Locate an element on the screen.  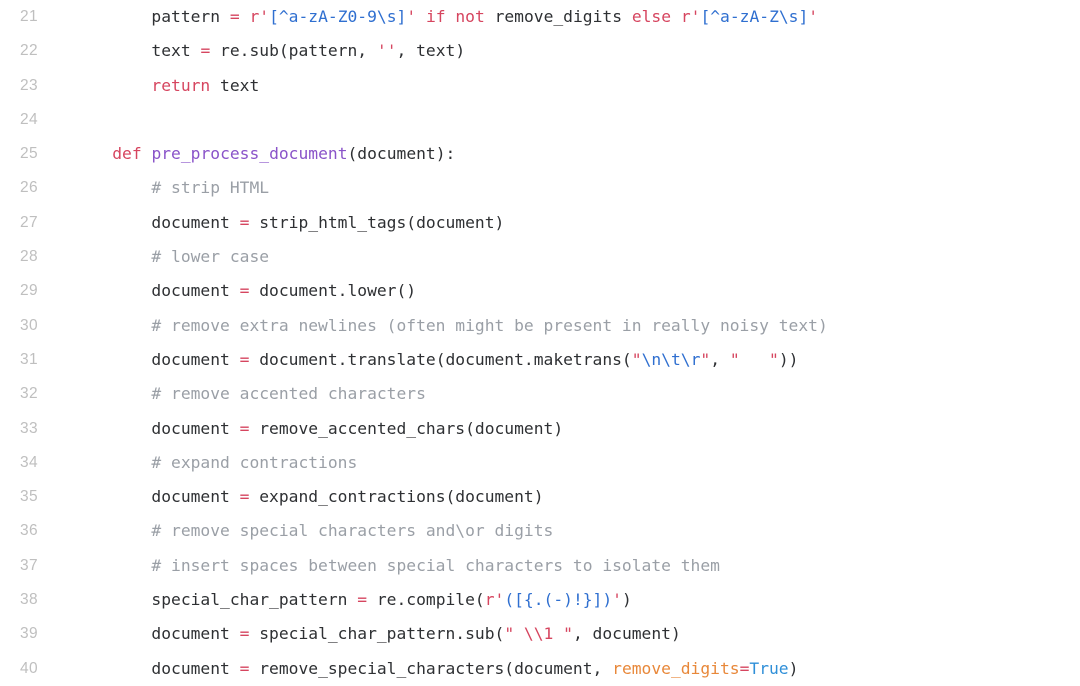
line-number: 32 is located at coordinates (28, 394).